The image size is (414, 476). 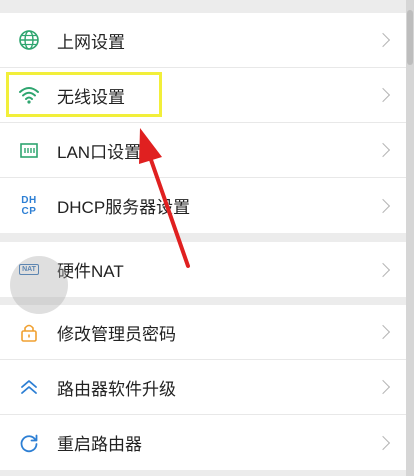 I want to click on settings-item-label: 重启路由器, so click(x=99, y=444).